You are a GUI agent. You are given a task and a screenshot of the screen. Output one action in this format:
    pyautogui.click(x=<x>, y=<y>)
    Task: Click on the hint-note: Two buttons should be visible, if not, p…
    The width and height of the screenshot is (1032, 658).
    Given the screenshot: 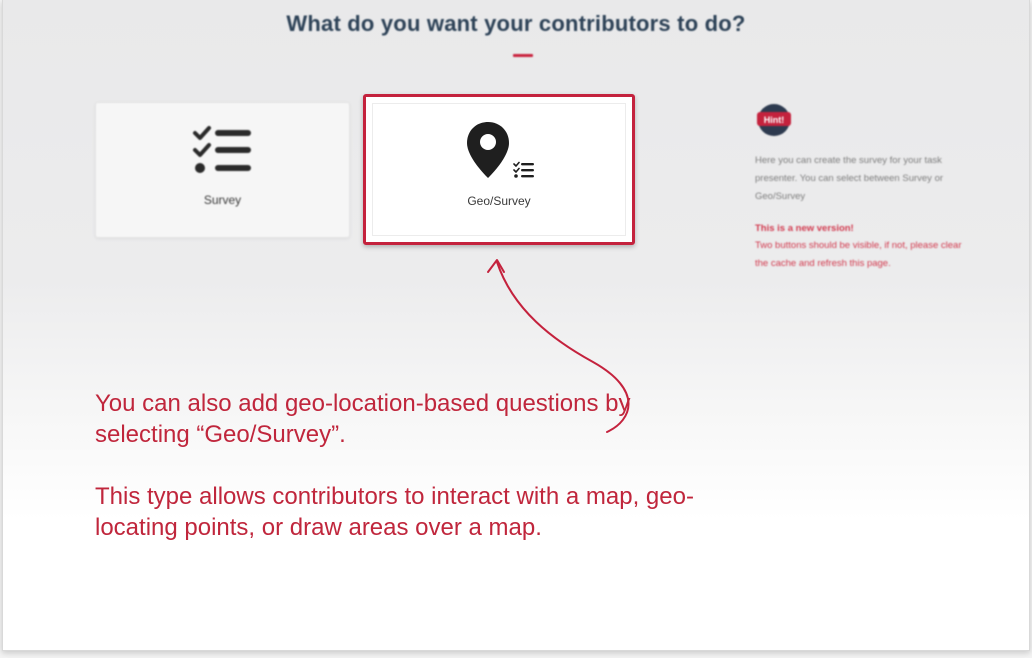 What is the action you would take?
    pyautogui.click(x=858, y=254)
    